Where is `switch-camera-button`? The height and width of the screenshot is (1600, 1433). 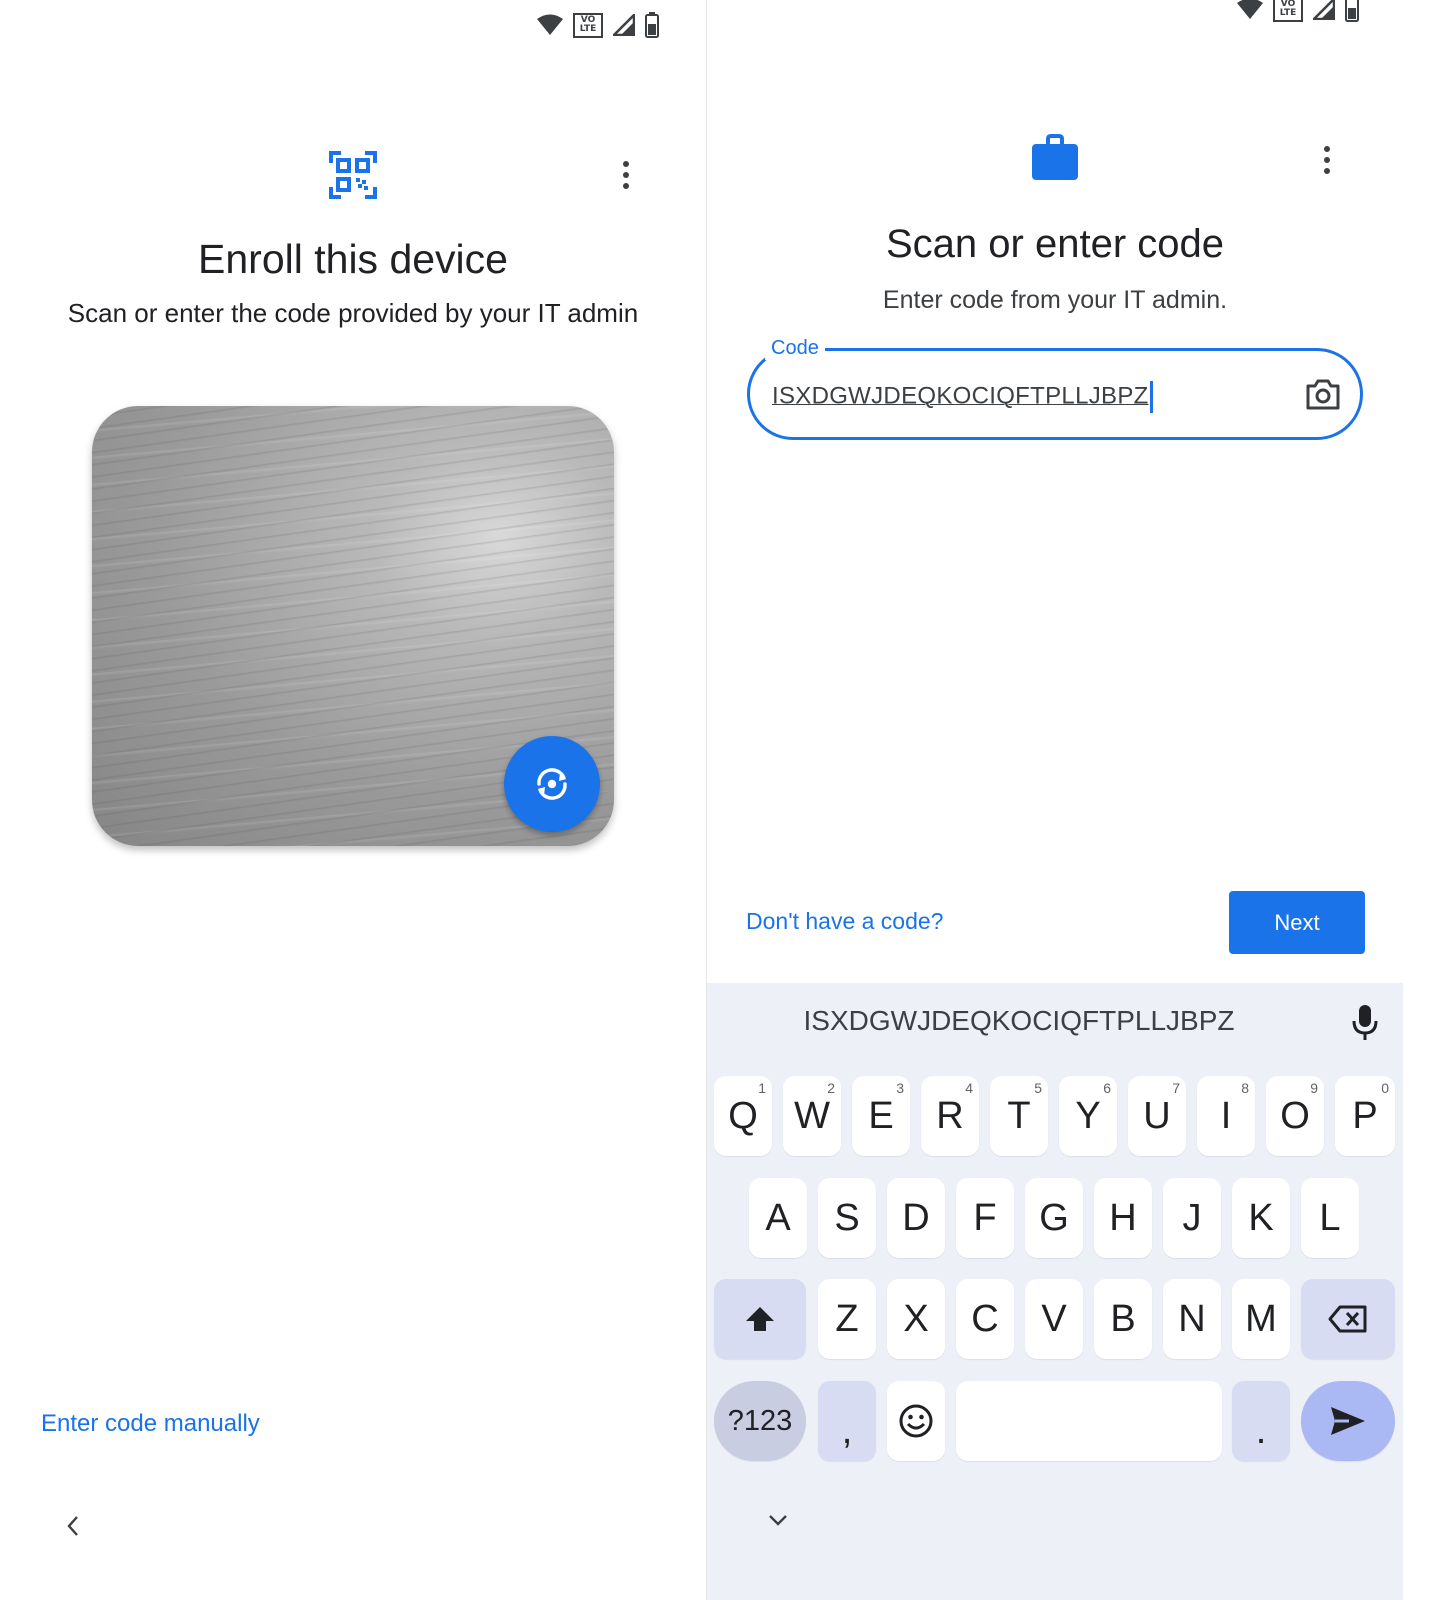
switch-camera-button is located at coordinates (552, 784).